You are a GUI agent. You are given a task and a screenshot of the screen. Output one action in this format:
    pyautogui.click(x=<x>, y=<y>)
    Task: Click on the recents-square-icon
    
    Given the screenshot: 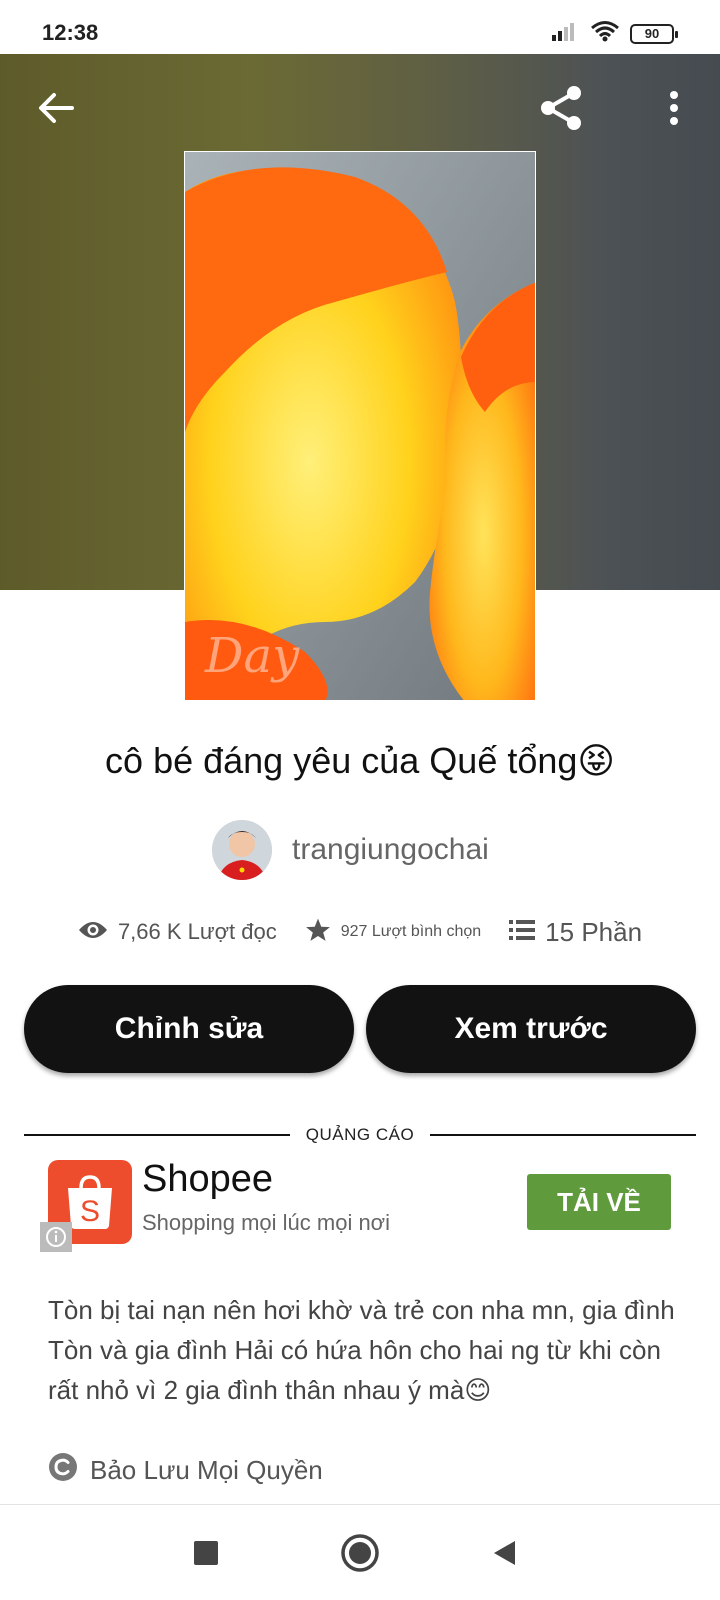 What is the action you would take?
    pyautogui.click(x=206, y=1555)
    